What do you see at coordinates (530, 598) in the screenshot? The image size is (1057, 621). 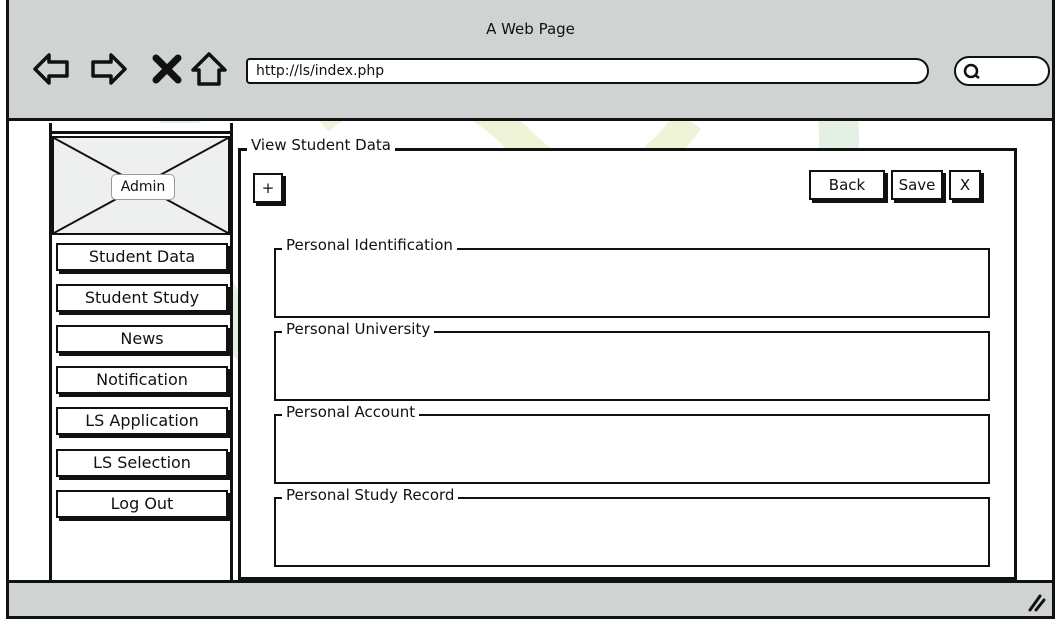 I see `status-bar` at bounding box center [530, 598].